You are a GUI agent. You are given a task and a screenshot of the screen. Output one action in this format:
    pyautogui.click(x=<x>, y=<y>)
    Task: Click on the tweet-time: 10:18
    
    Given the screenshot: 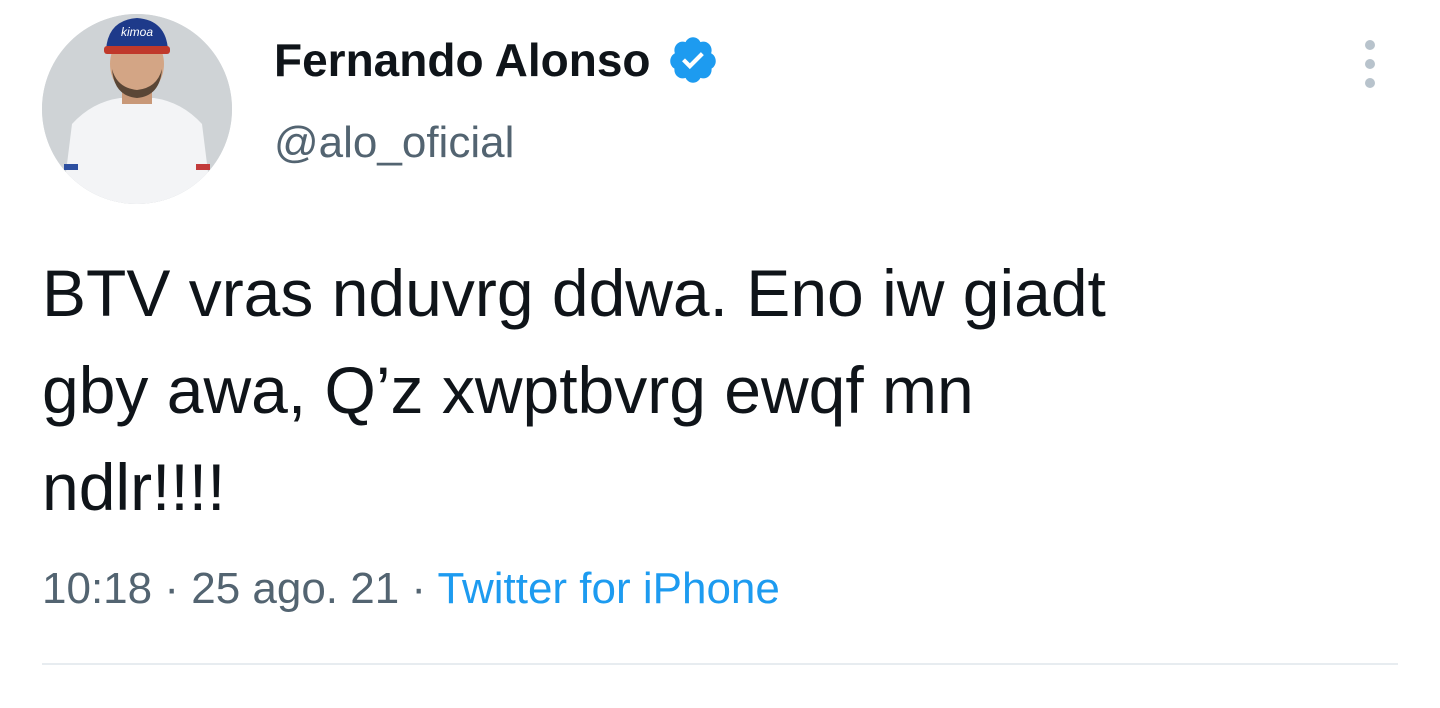 What is the action you would take?
    pyautogui.click(x=97, y=588)
    